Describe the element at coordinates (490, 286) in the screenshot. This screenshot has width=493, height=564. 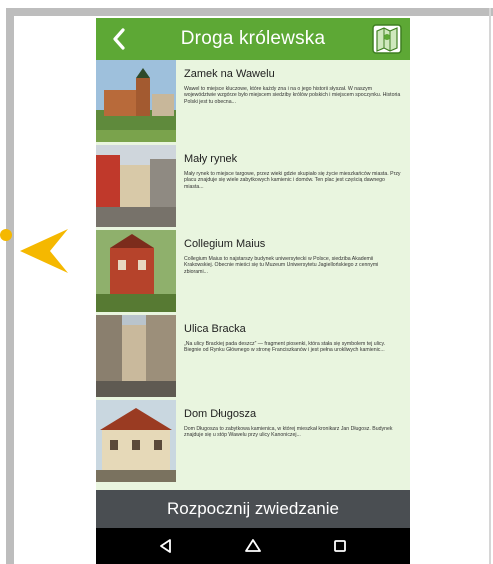
I see `frame-right-border` at that location.